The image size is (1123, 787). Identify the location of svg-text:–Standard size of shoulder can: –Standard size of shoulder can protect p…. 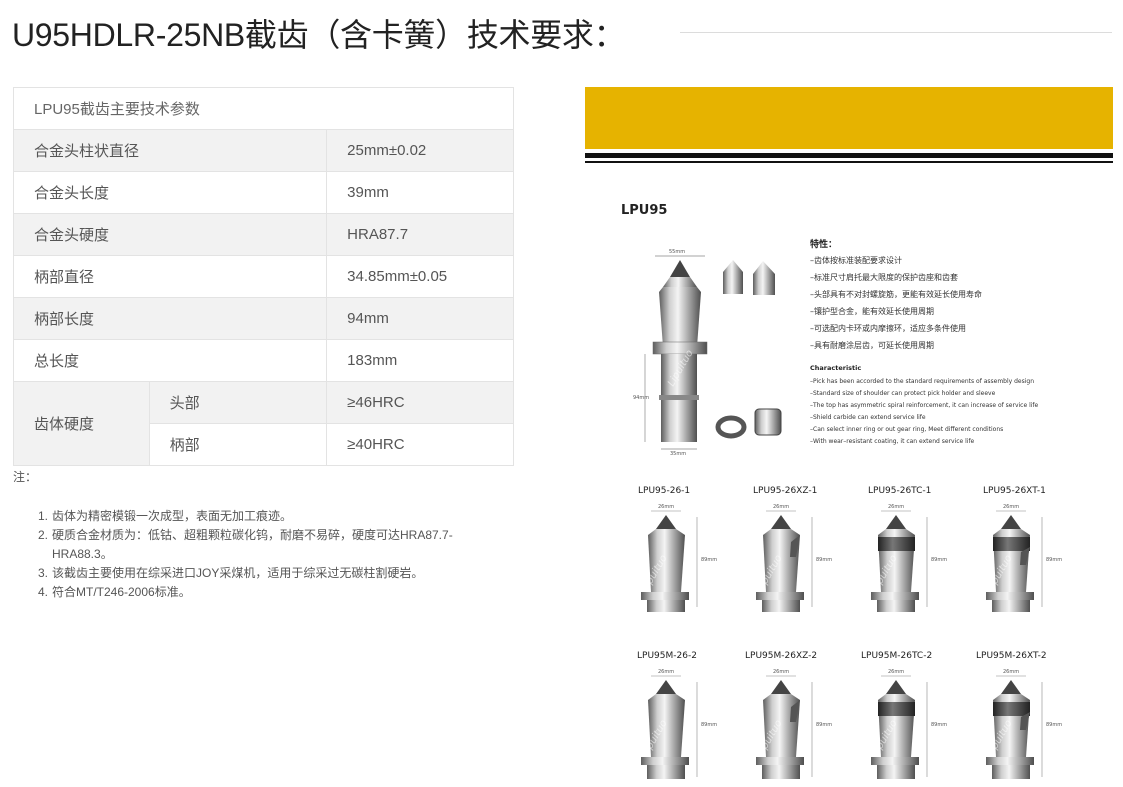
(903, 393).